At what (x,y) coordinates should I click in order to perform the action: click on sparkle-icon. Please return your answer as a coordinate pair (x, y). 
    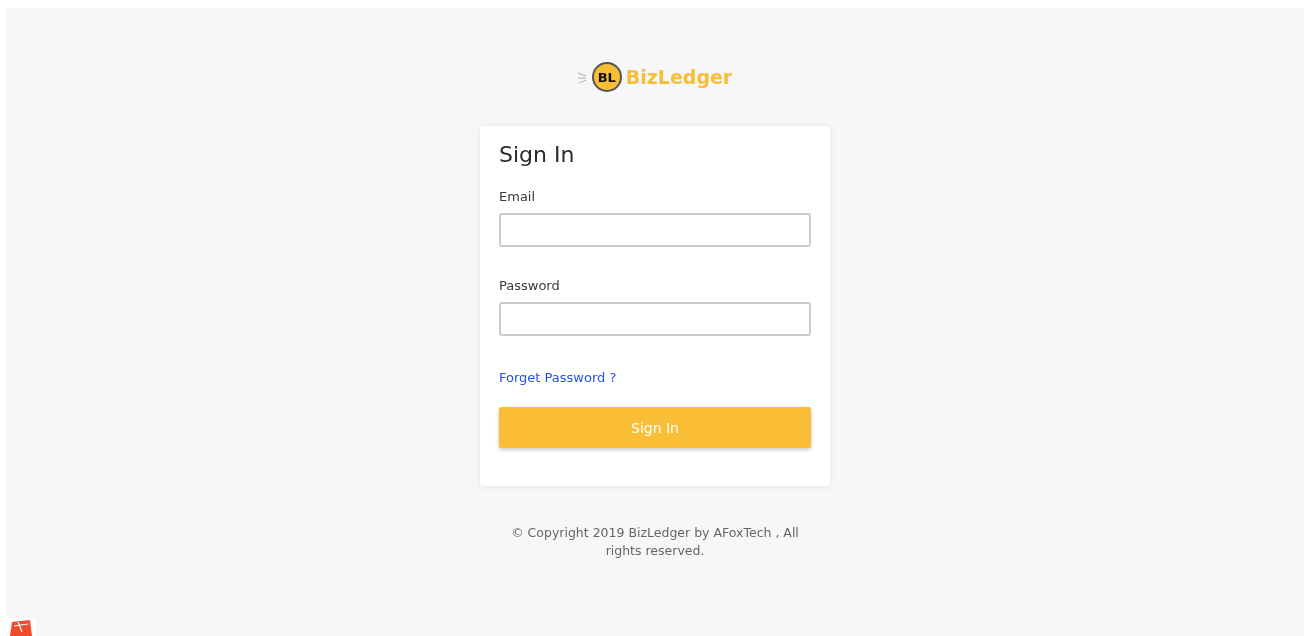
    Looking at the image, I should click on (582, 77).